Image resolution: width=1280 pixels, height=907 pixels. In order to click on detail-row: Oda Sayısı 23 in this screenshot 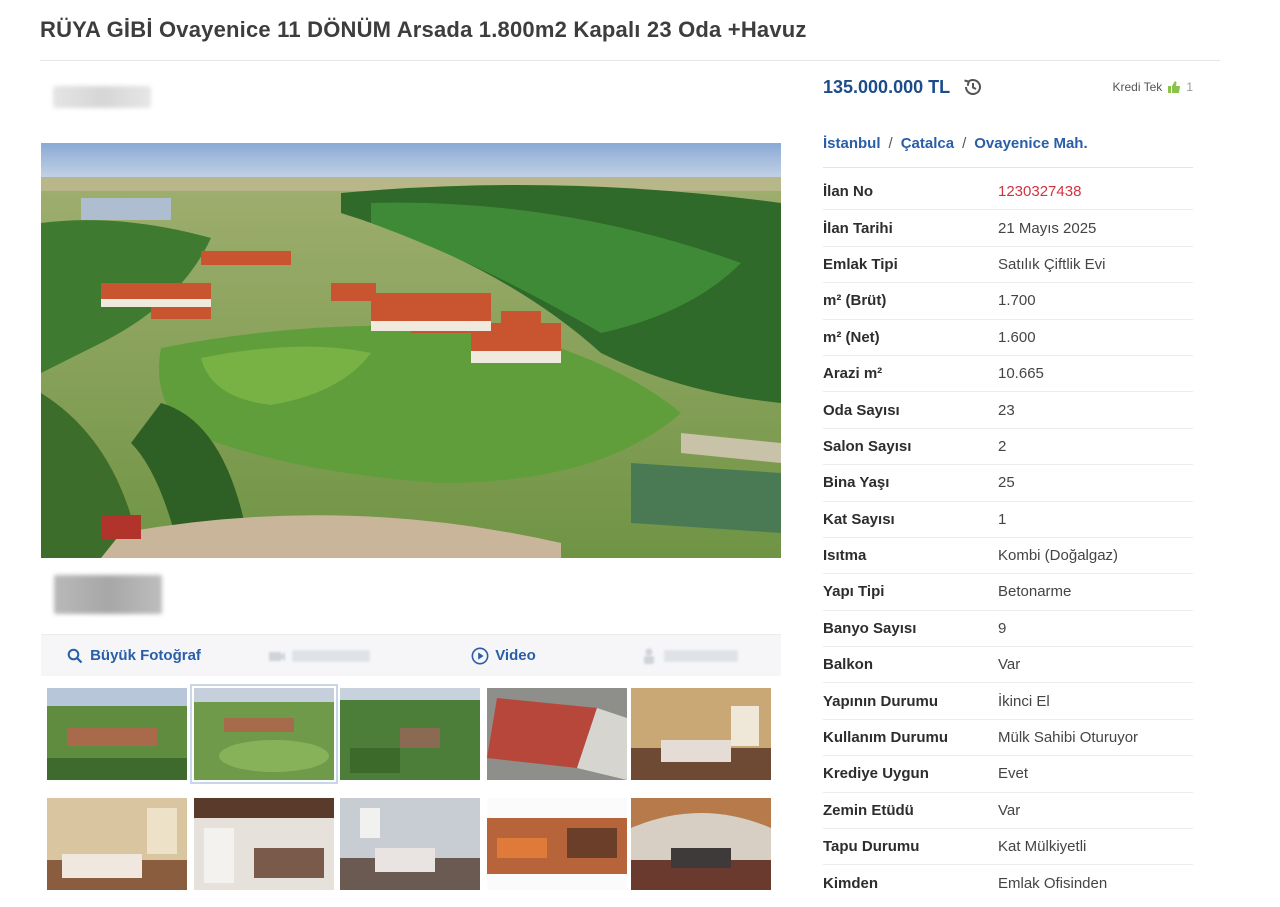, I will do `click(1008, 410)`.